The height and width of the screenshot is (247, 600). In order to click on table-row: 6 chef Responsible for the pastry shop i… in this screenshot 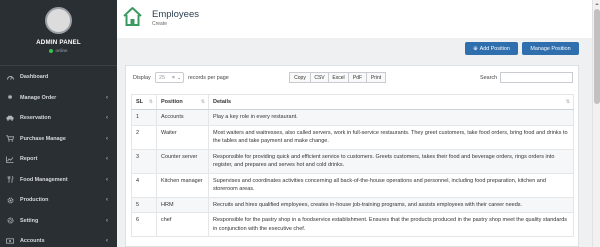, I will do `click(352, 225)`.